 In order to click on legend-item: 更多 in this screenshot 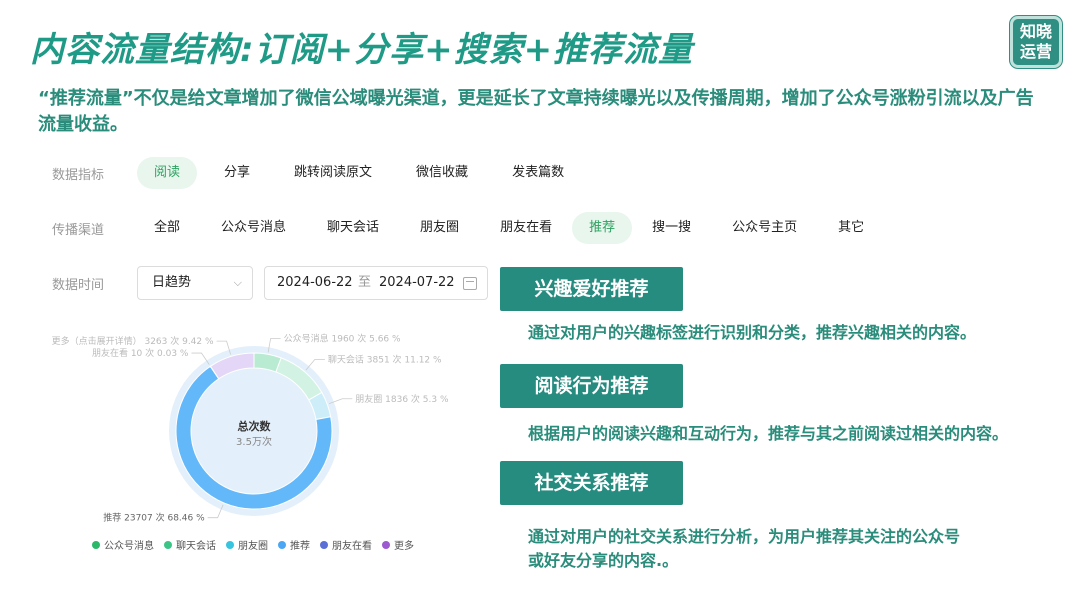, I will do `click(398, 544)`.